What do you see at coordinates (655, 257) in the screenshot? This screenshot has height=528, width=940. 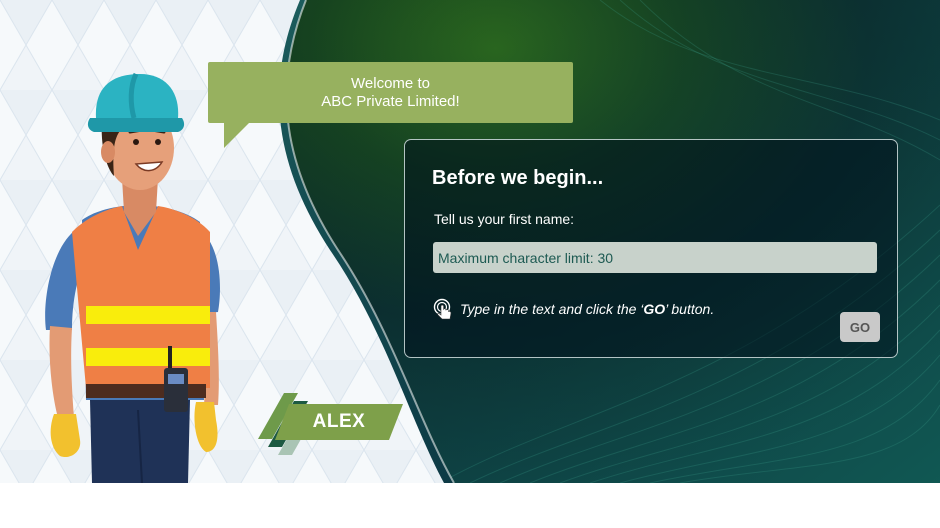 I see `first-name-input` at bounding box center [655, 257].